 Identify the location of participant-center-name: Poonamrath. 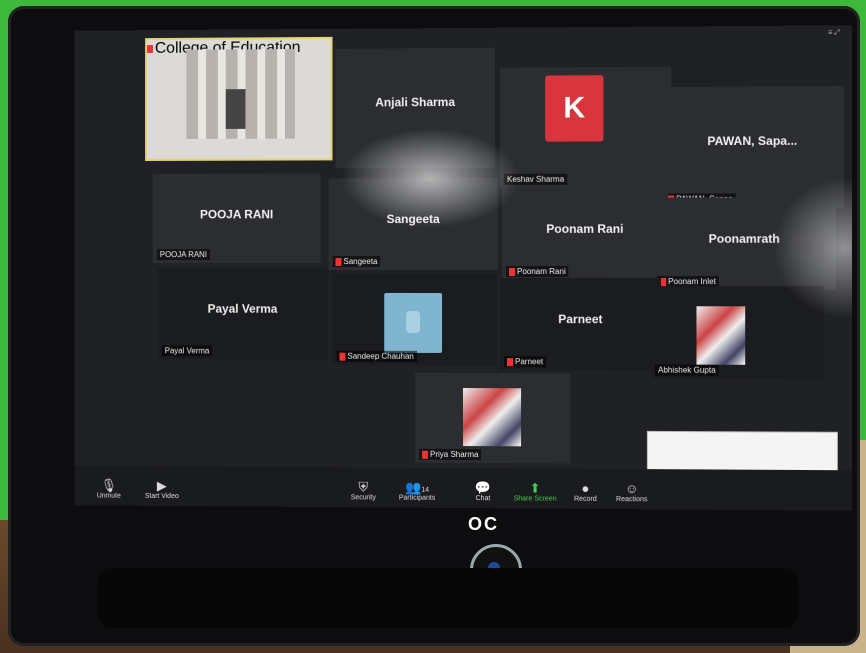
(744, 239).